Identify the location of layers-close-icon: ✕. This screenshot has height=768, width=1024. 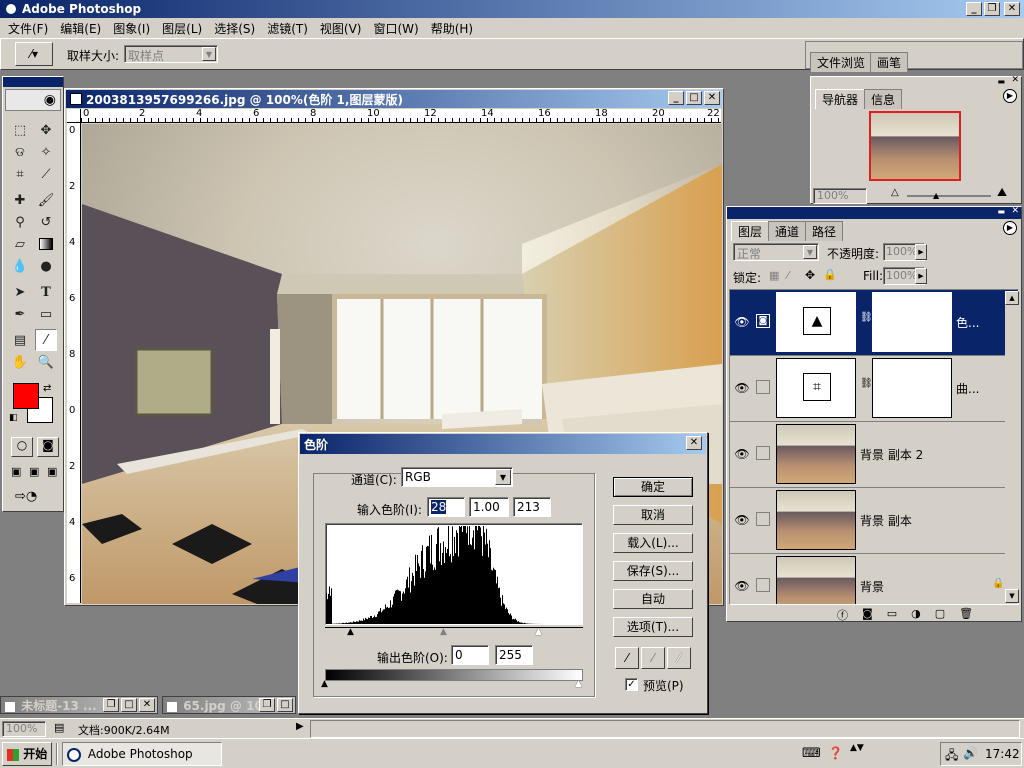
(1015, 211).